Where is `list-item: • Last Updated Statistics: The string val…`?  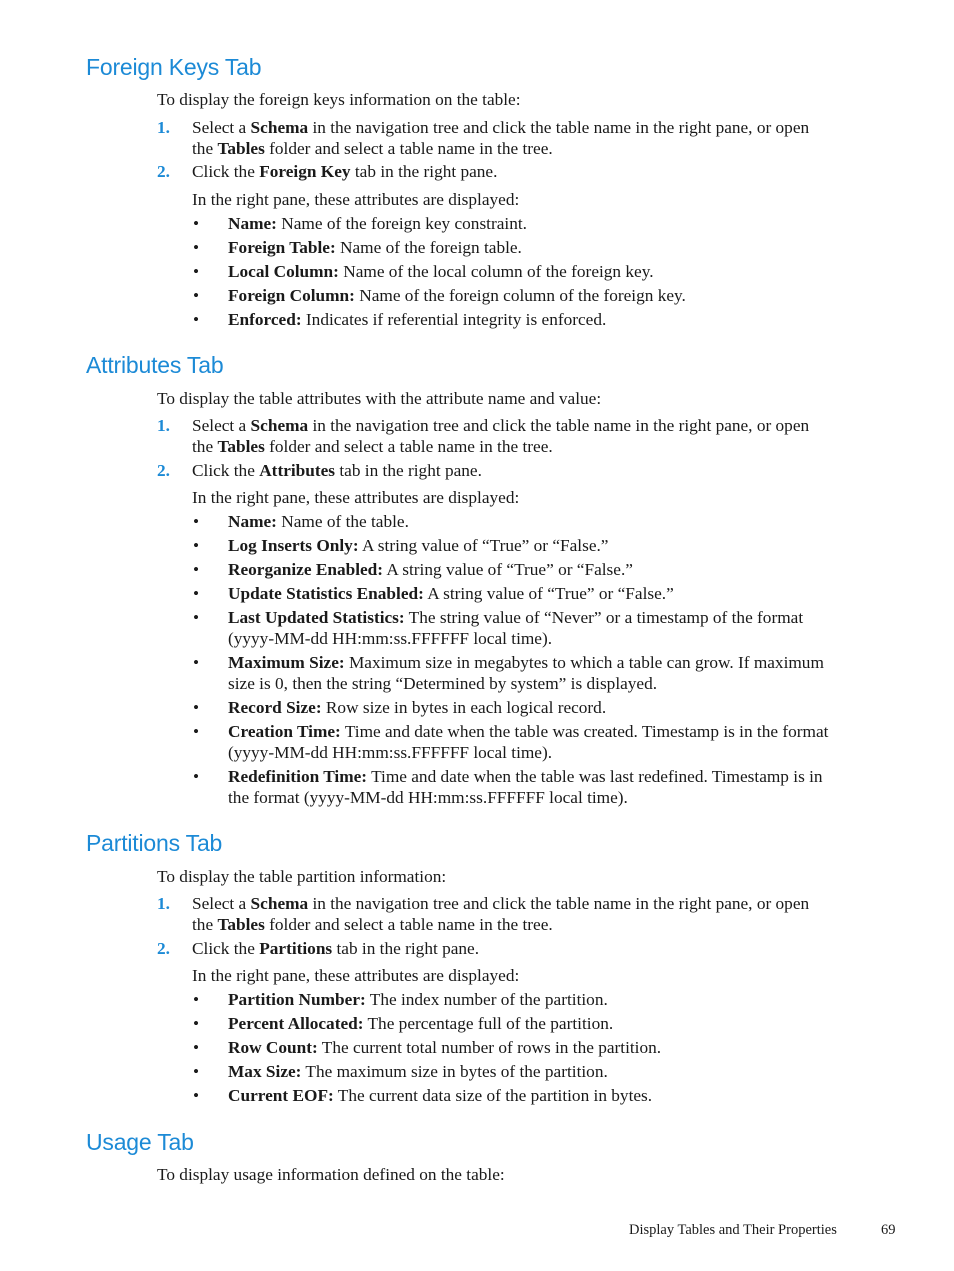 list-item: • Last Updated Statistics: The string val… is located at coordinates (498, 628).